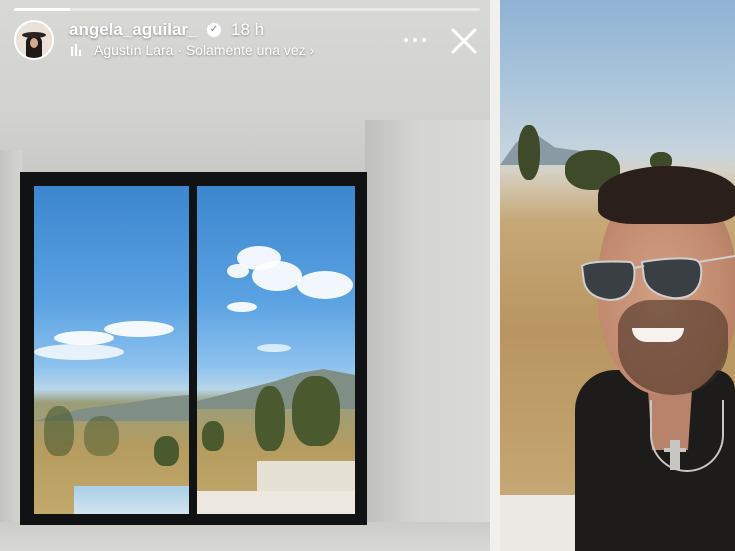  What do you see at coordinates (11, 350) in the screenshot?
I see `left-wall` at bounding box center [11, 350].